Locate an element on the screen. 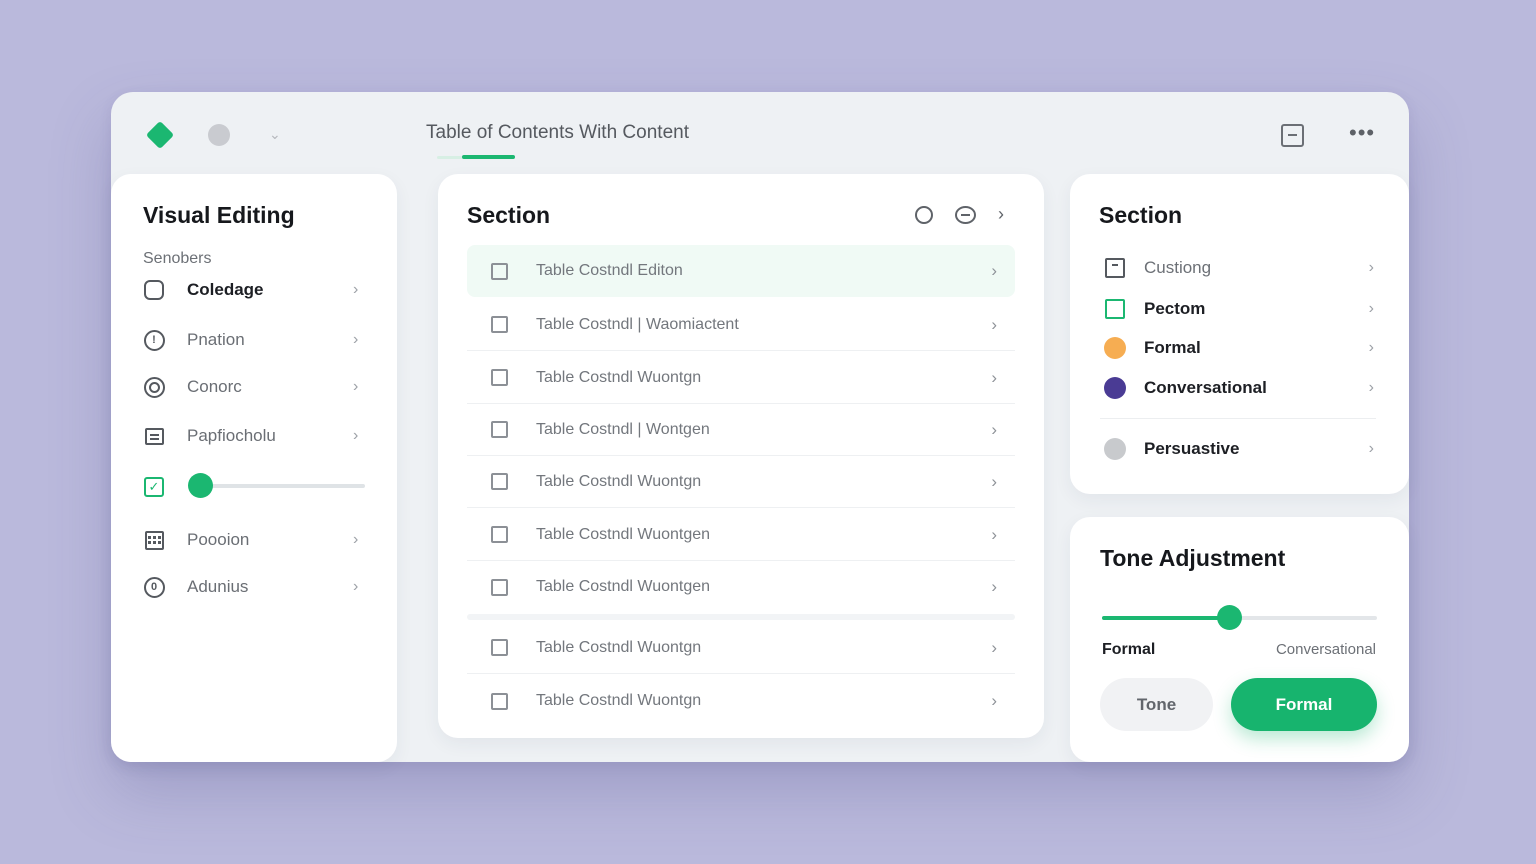 Image resolution: width=1536 pixels, height=864 pixels. left-item-adunius: 0 Adunius › is located at coordinates (255, 587).